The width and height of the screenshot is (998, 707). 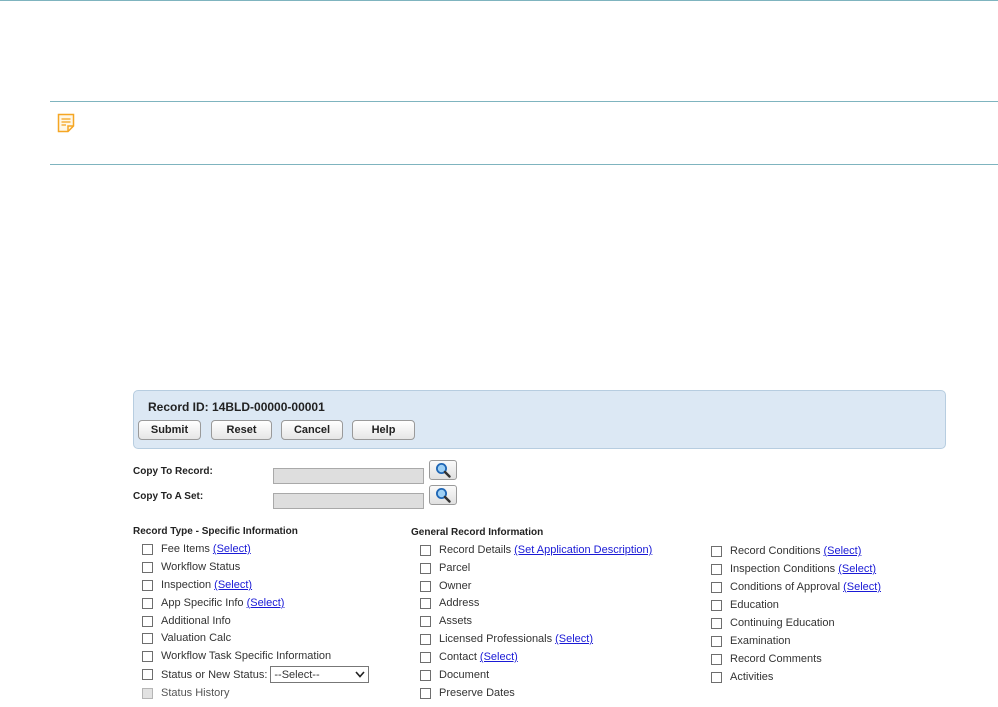 I want to click on option-status-history: Status History, so click(x=185, y=693).